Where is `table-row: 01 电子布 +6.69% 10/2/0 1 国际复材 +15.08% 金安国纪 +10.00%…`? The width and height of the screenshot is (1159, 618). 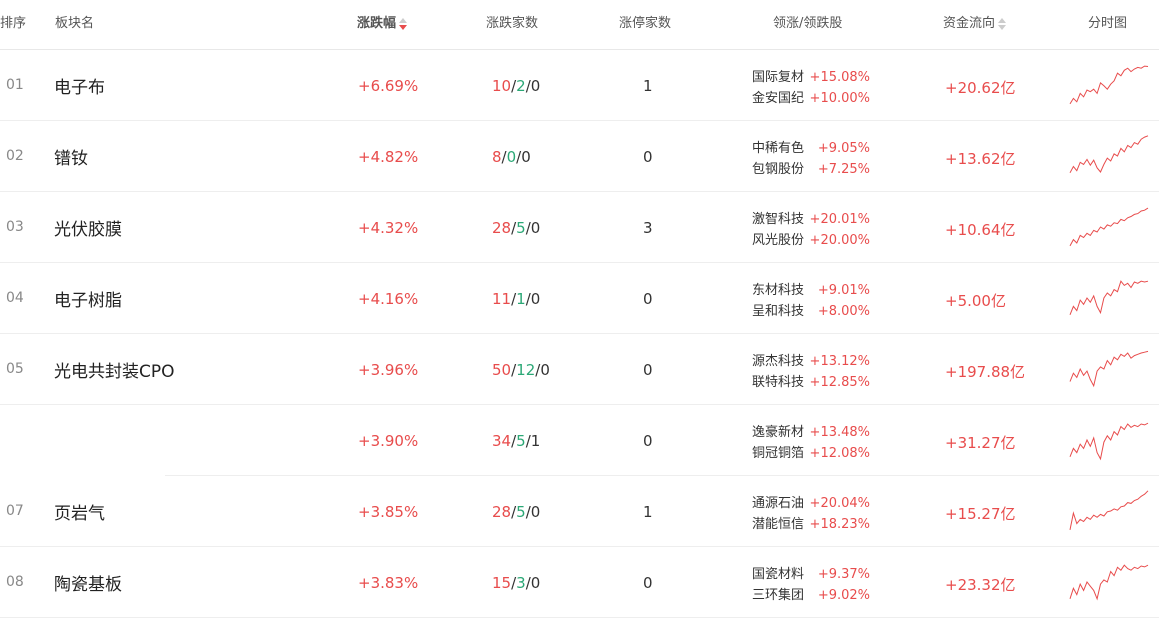 table-row: 01 电子布 +6.69% 10/2/0 1 国际复材 +15.08% 金安国纪 +10.00%… is located at coordinates (579, 85).